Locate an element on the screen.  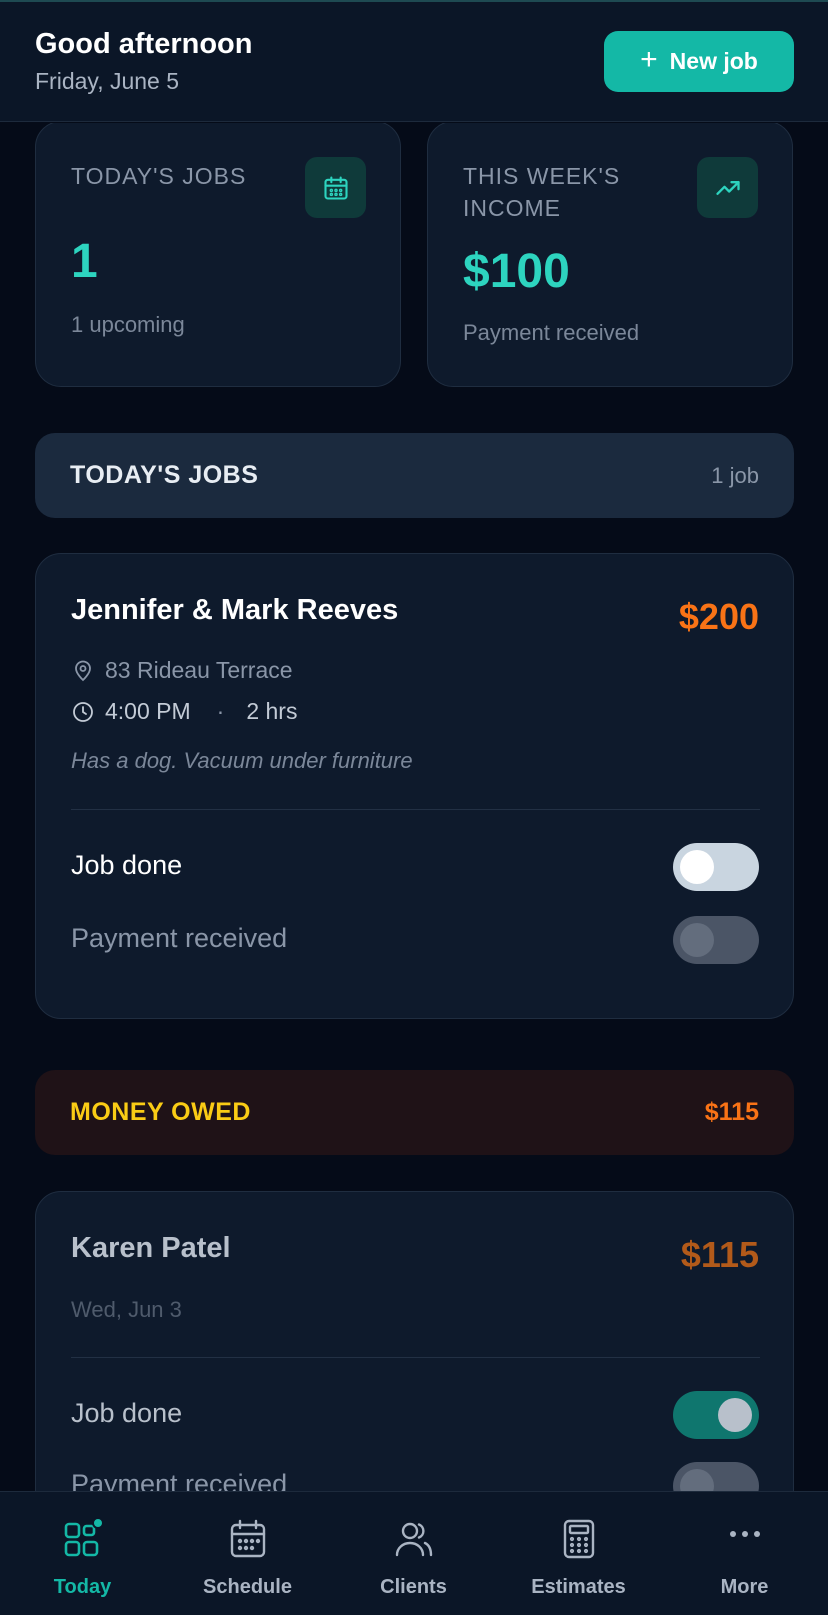
job-address-row: 83 Rideau Terrace is located at coordinates (182, 670).